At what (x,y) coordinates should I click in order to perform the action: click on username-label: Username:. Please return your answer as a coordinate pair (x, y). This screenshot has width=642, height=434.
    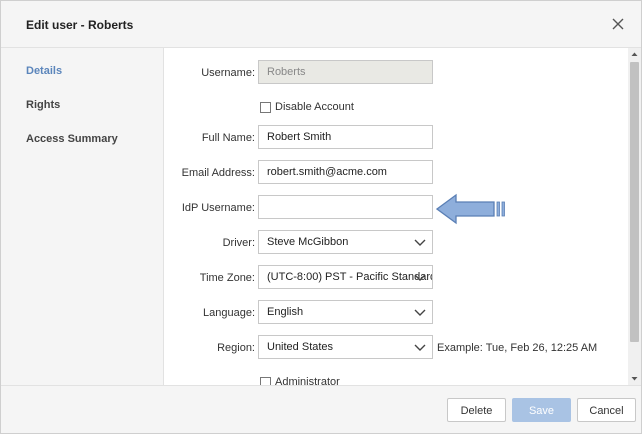
    Looking at the image, I should click on (228, 73).